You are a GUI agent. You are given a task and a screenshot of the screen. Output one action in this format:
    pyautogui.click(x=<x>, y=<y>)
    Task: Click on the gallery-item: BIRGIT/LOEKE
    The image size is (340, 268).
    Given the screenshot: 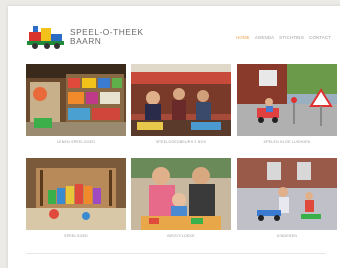 What is the action you would take?
    pyautogui.click(x=181, y=198)
    